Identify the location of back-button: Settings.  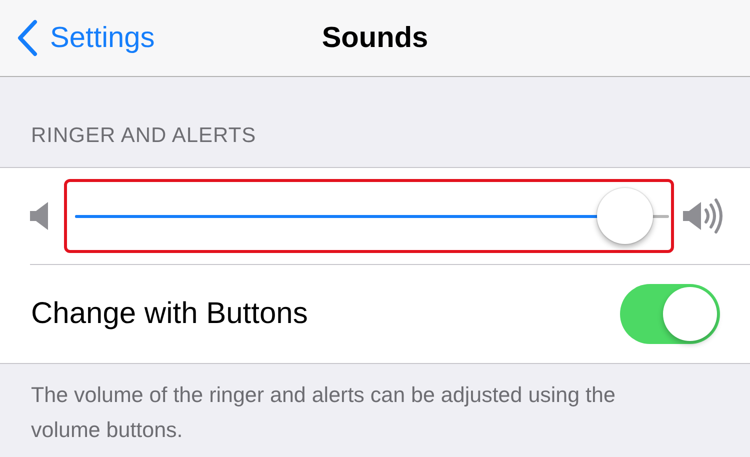
(77, 38).